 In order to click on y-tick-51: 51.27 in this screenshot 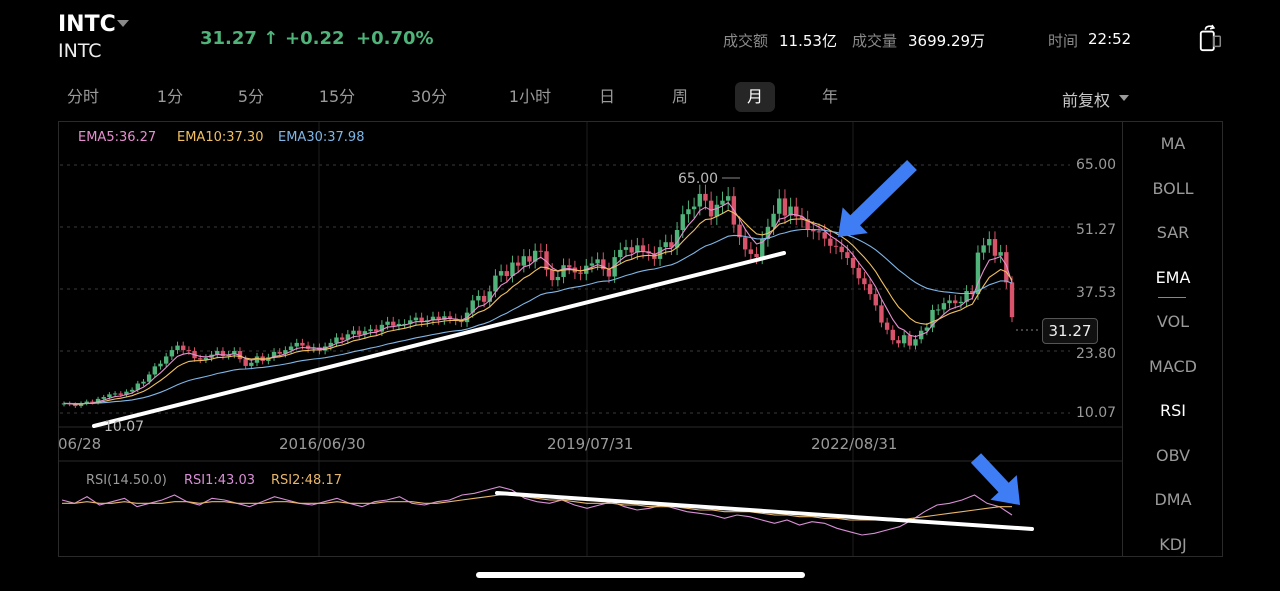, I will do `click(1096, 230)`.